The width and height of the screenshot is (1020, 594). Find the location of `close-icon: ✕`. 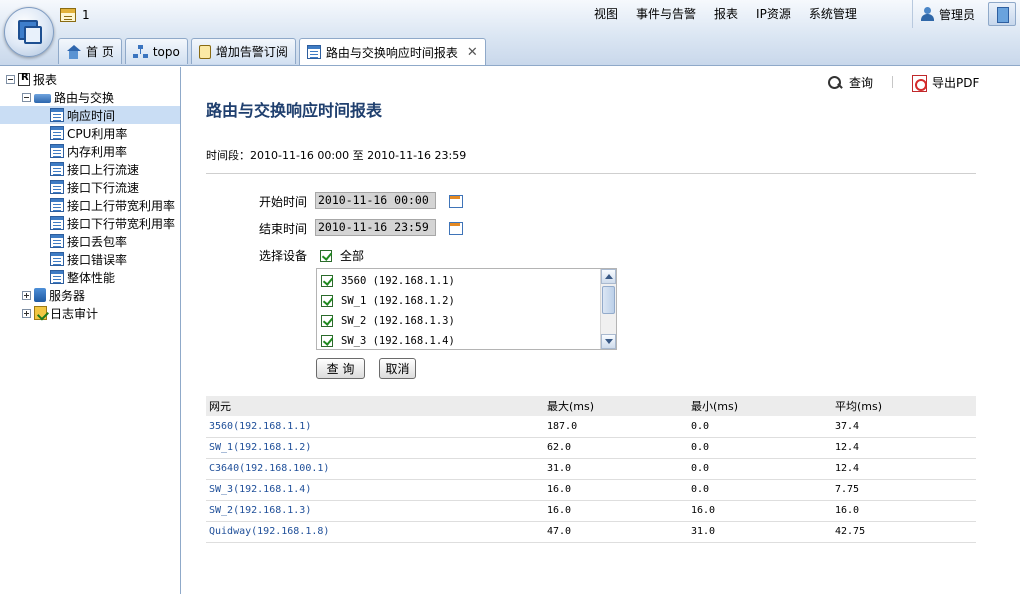

close-icon: ✕ is located at coordinates (472, 52).